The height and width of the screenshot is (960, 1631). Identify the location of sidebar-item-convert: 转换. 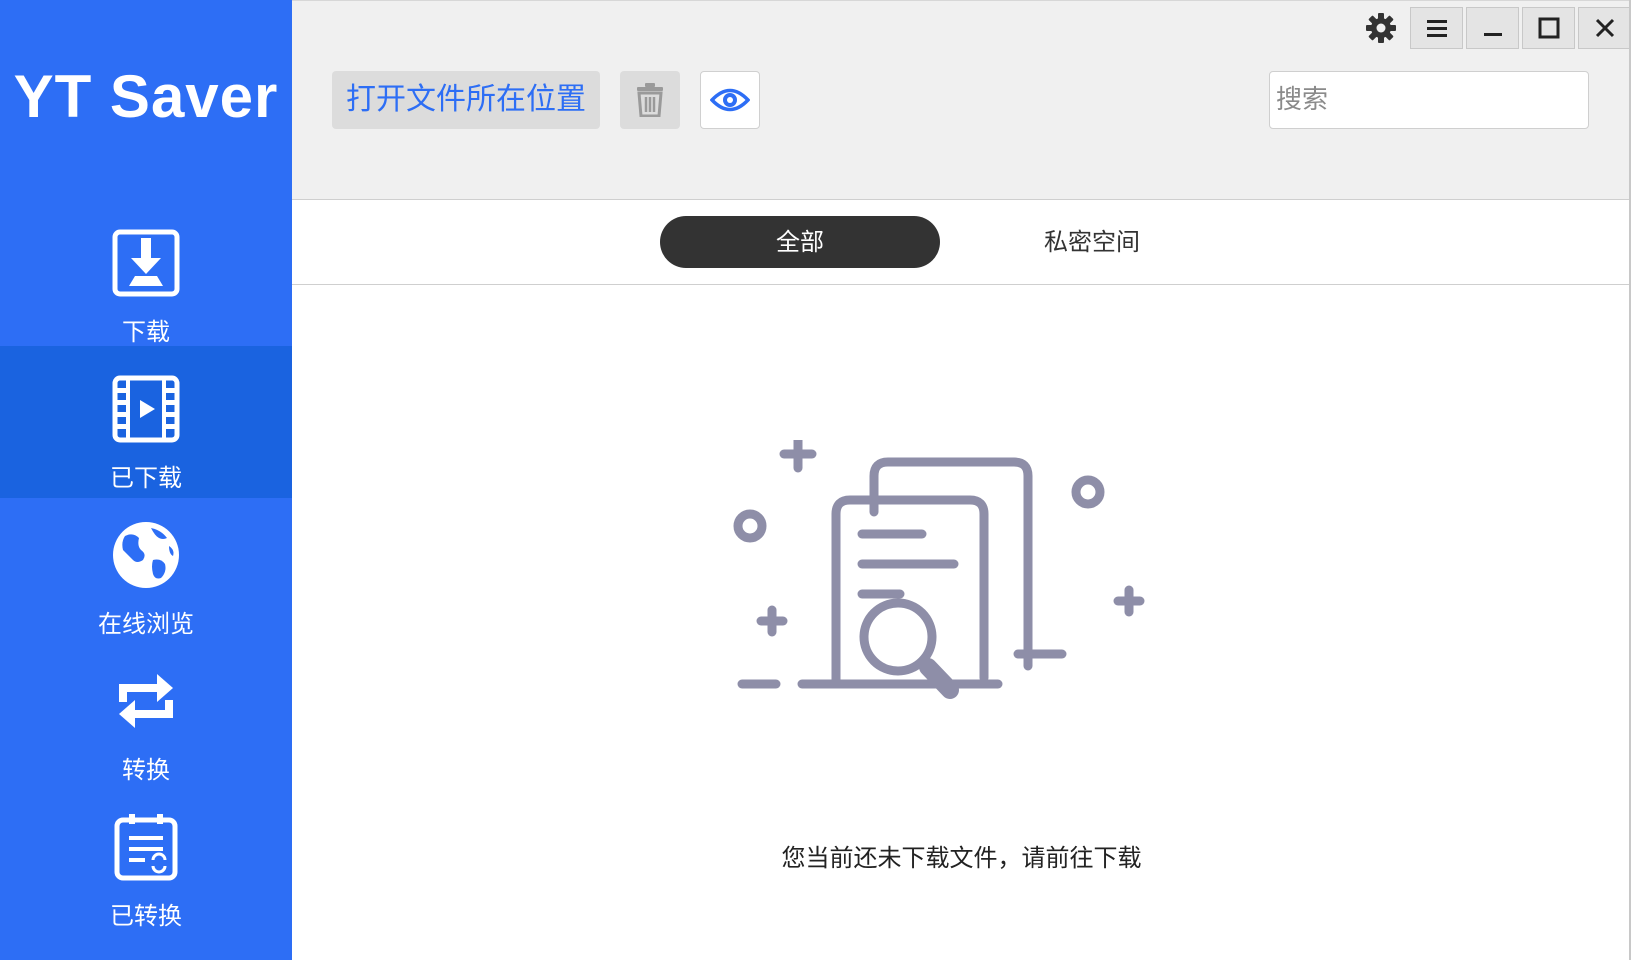
(146, 714).